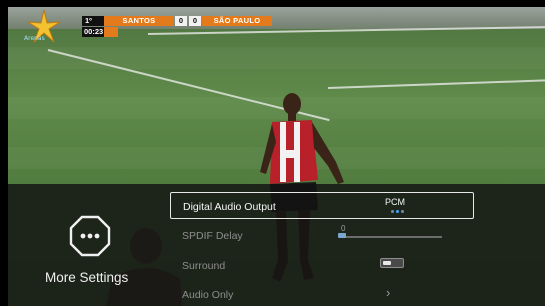 This screenshot has width=545, height=306. I want to click on toggle-knob, so click(387, 263).